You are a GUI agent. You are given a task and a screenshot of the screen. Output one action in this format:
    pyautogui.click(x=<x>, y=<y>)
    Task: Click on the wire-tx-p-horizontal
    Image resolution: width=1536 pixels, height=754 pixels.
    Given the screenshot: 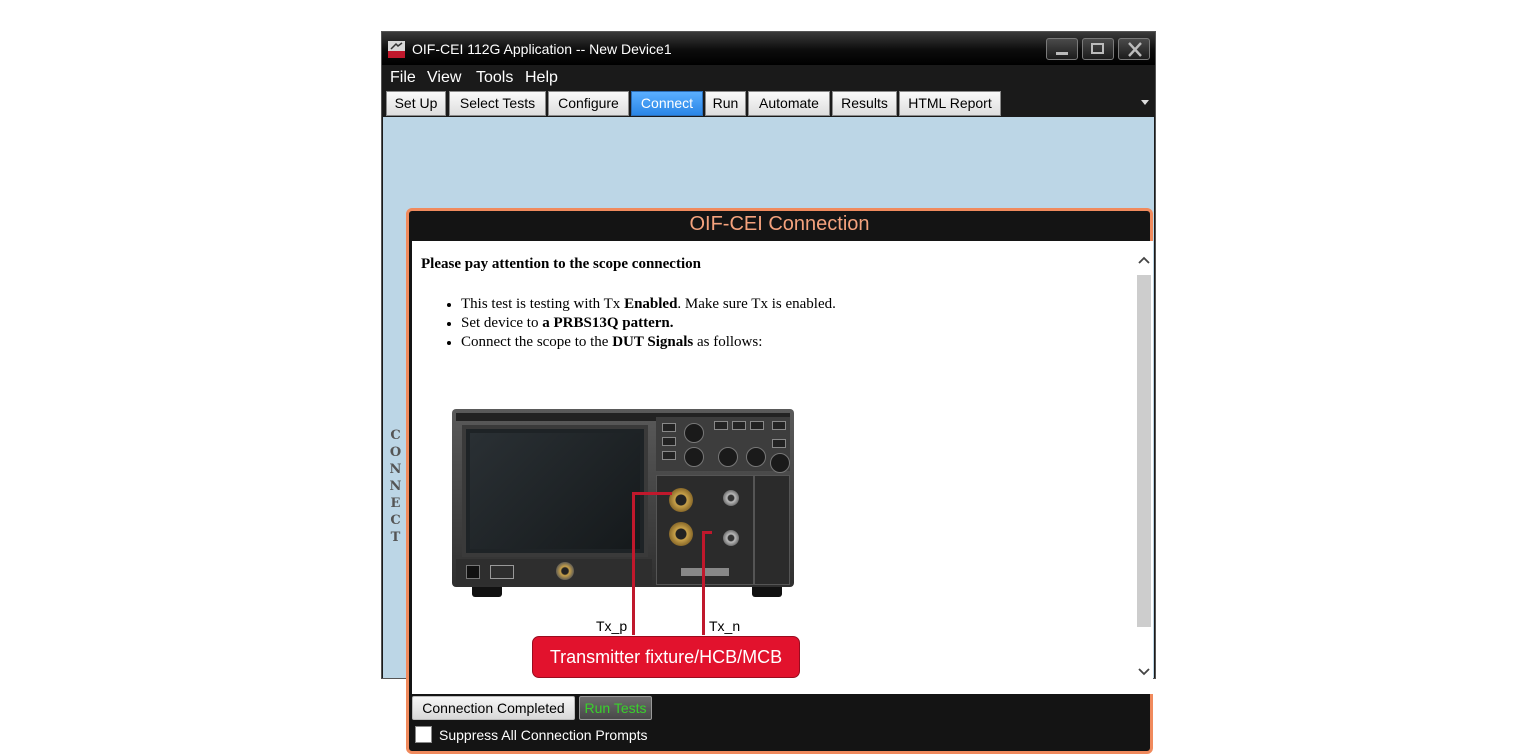 What is the action you would take?
    pyautogui.click(x=652, y=493)
    